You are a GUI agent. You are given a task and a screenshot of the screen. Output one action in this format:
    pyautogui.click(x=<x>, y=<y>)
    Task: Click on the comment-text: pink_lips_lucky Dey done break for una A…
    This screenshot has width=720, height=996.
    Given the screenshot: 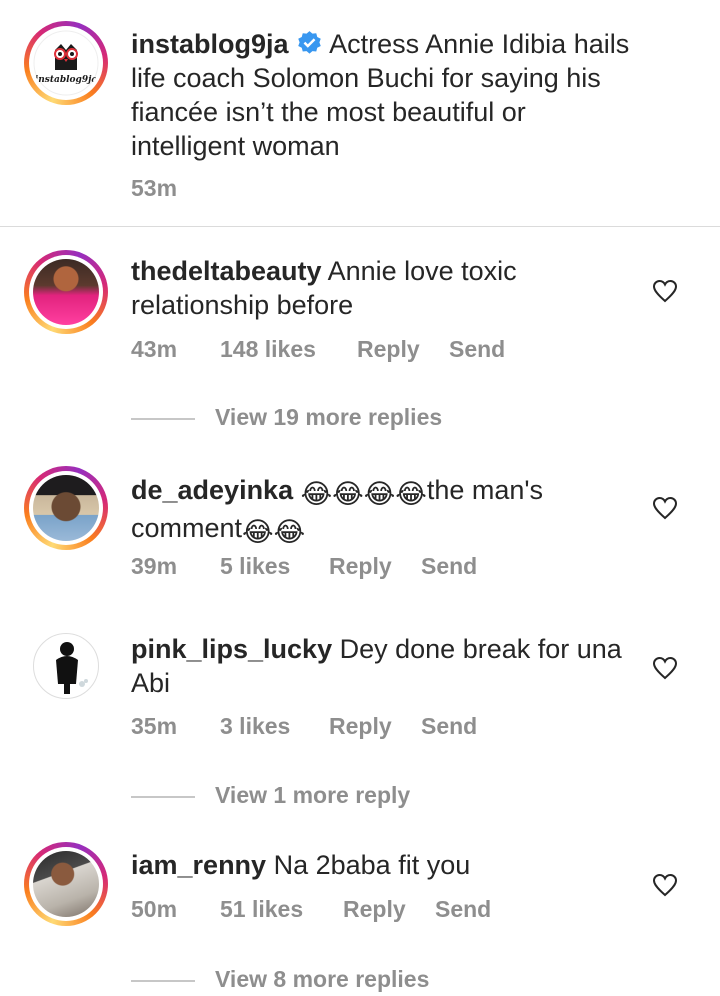 What is the action you would take?
    pyautogui.click(x=381, y=666)
    